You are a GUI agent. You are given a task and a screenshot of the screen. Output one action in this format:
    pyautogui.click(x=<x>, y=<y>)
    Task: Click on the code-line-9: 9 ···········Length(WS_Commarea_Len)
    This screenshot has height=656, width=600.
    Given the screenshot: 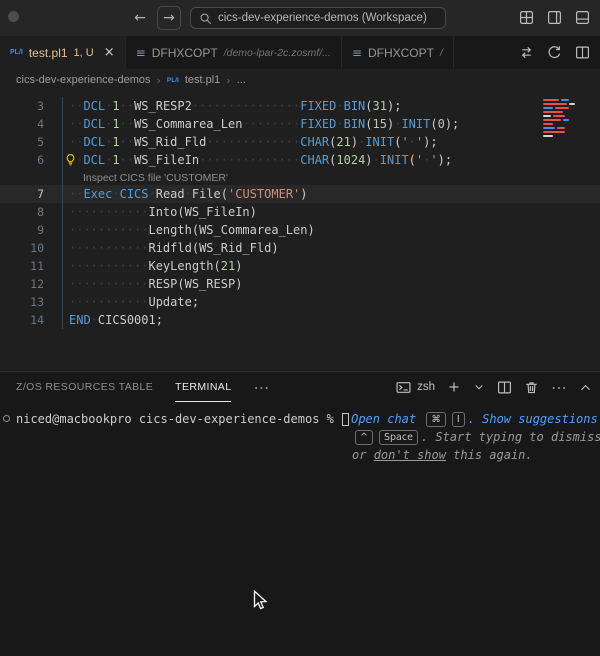 What is the action you would take?
    pyautogui.click(x=300, y=230)
    